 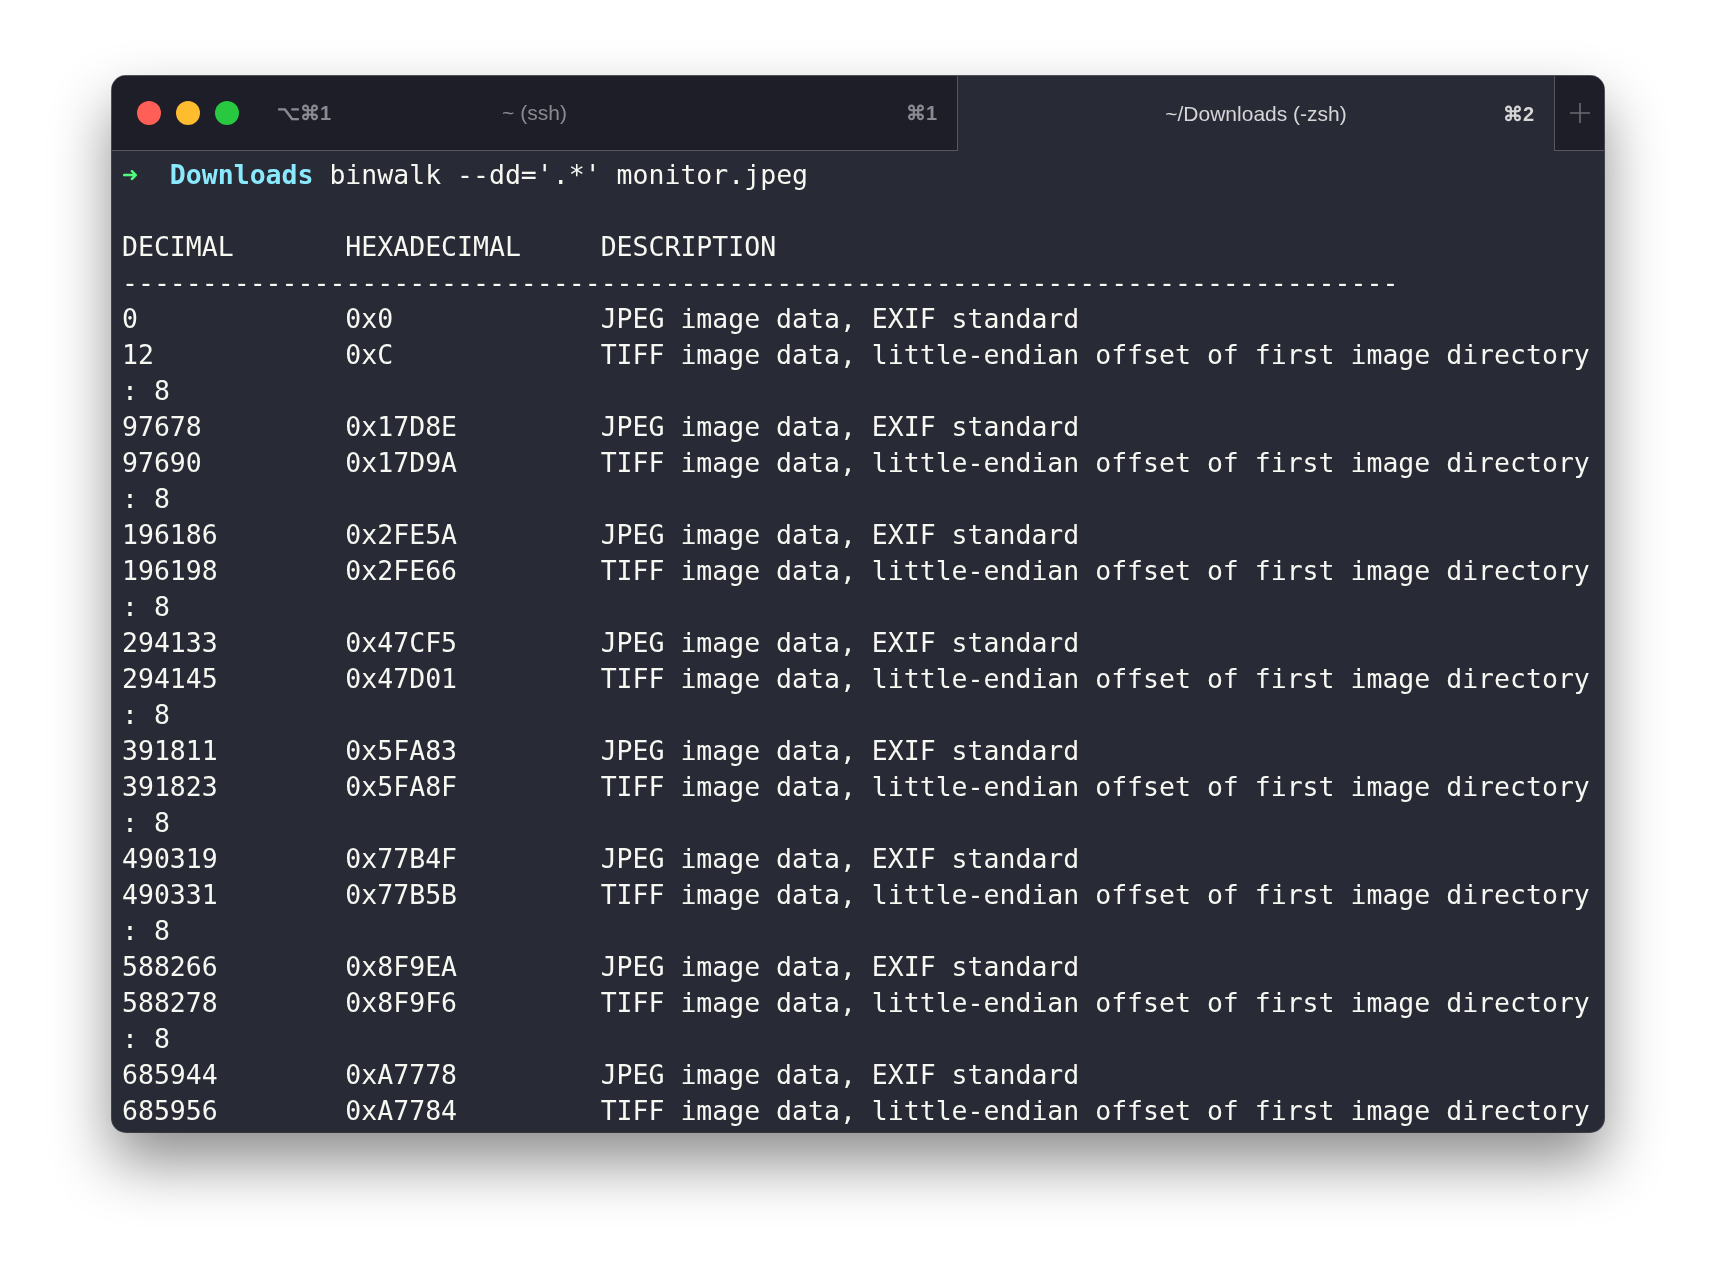 I want to click on decimal-value: 391811, so click(x=170, y=750).